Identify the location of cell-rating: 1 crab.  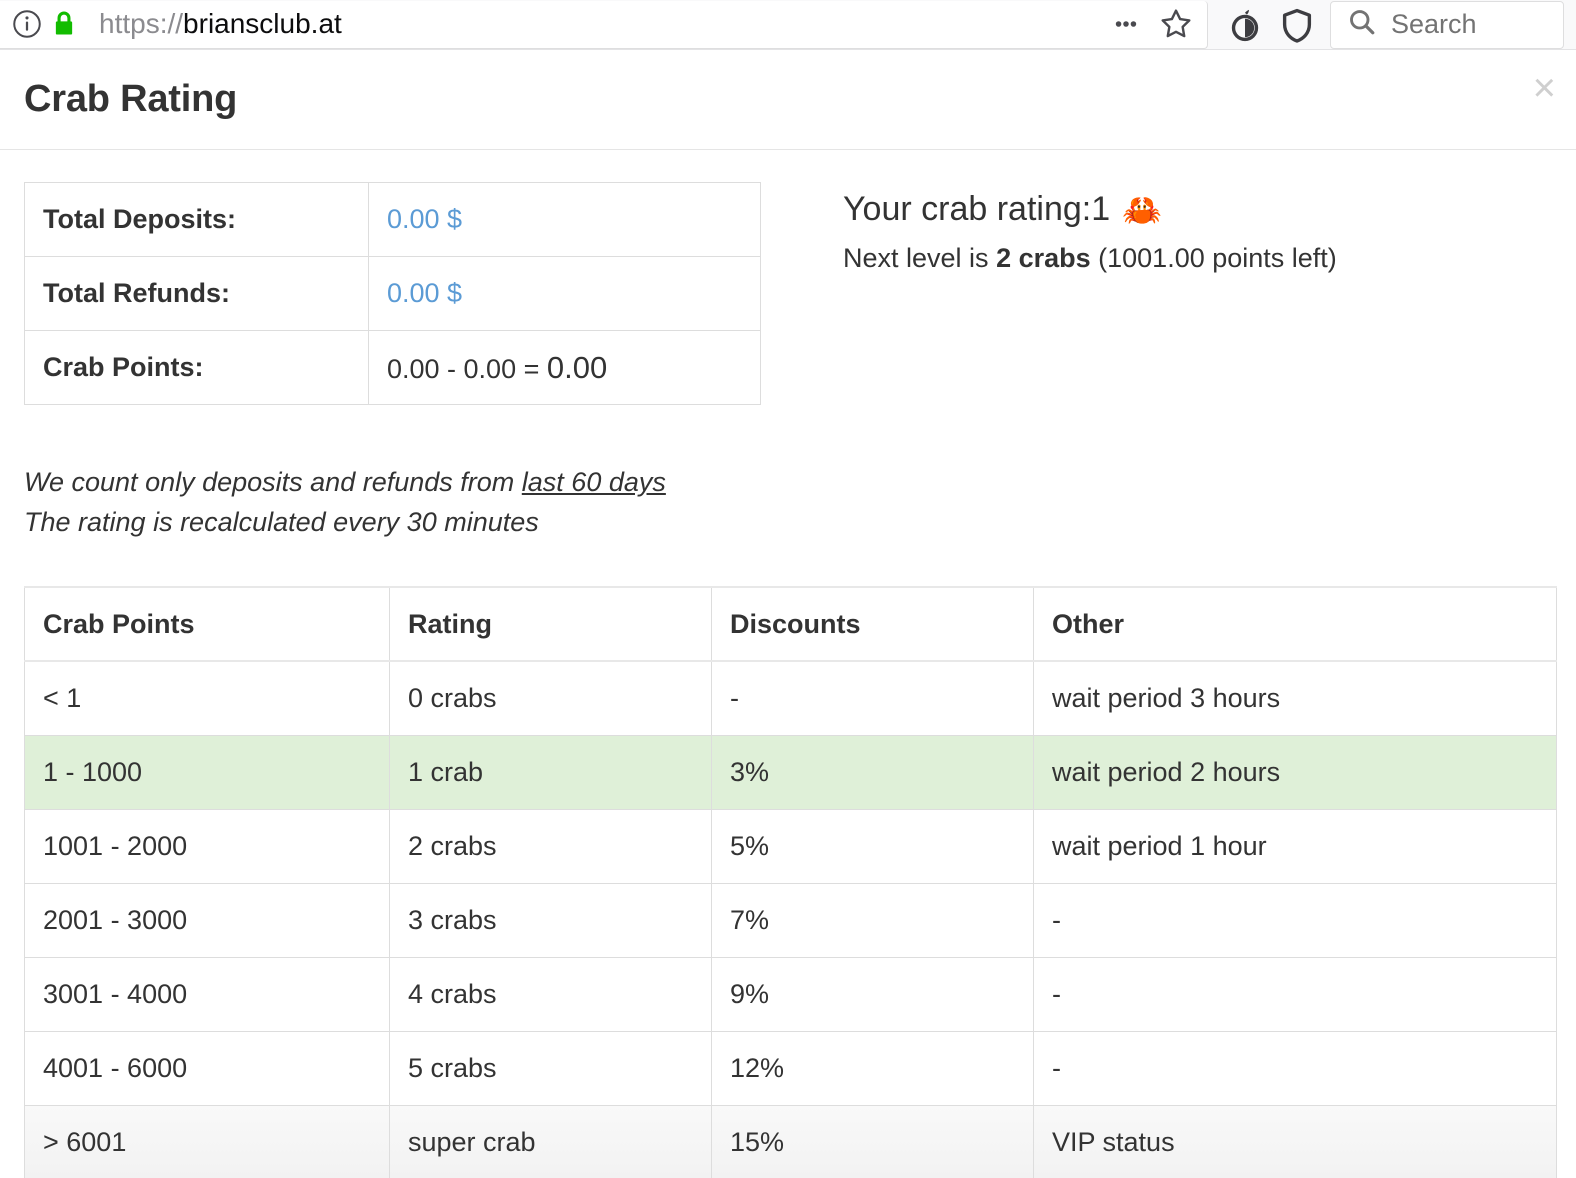
(550, 772).